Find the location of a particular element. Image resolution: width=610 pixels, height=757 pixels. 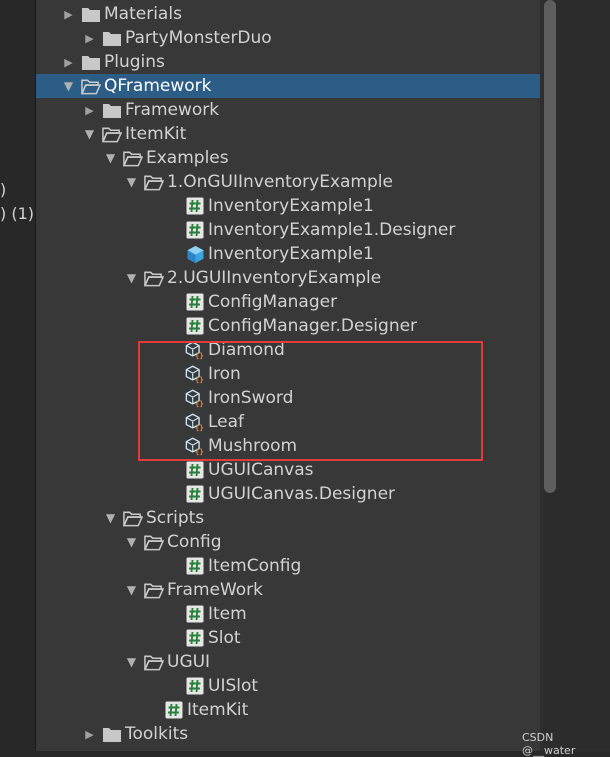

tree-item: ▼ 2.UGUIInventoryExample is located at coordinates (253, 278).